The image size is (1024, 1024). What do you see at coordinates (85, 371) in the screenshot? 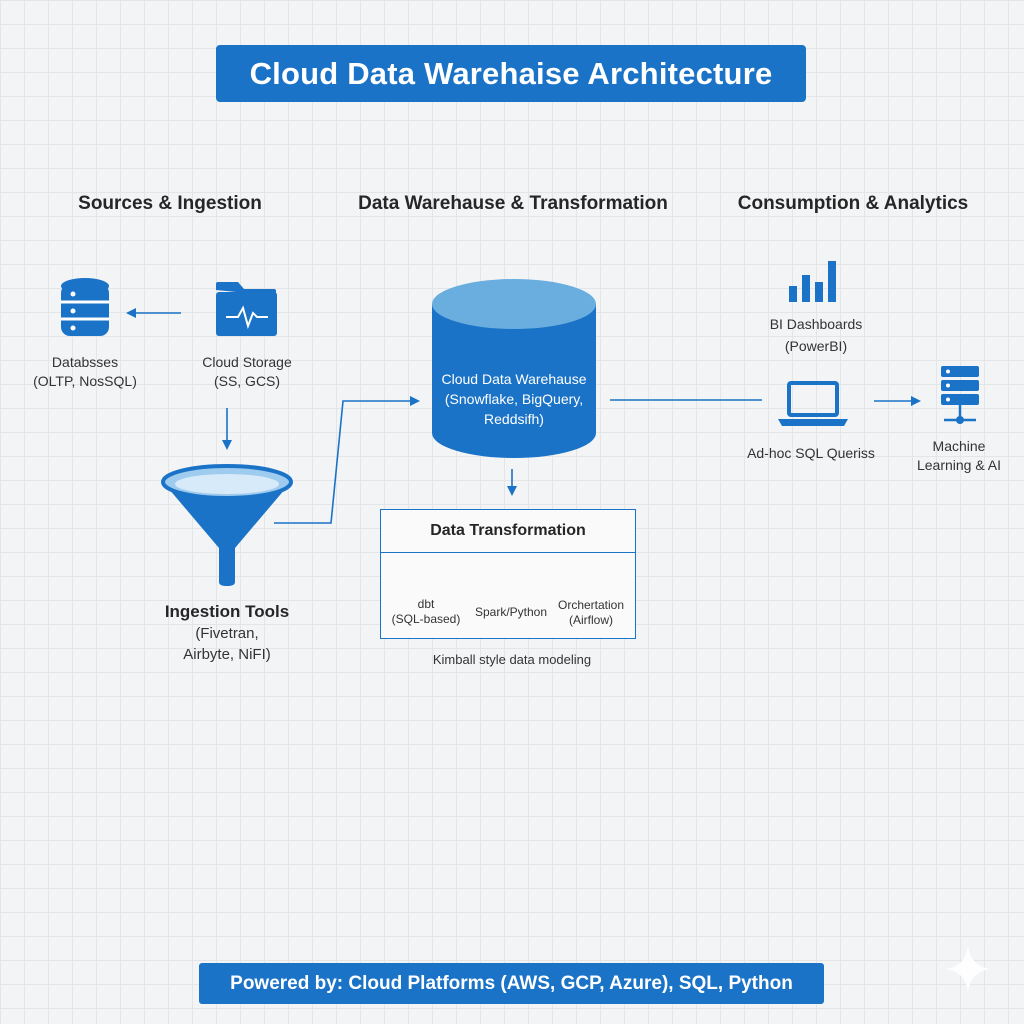
I see `databases-label: Databsses (OLTP, NosSQL)` at bounding box center [85, 371].